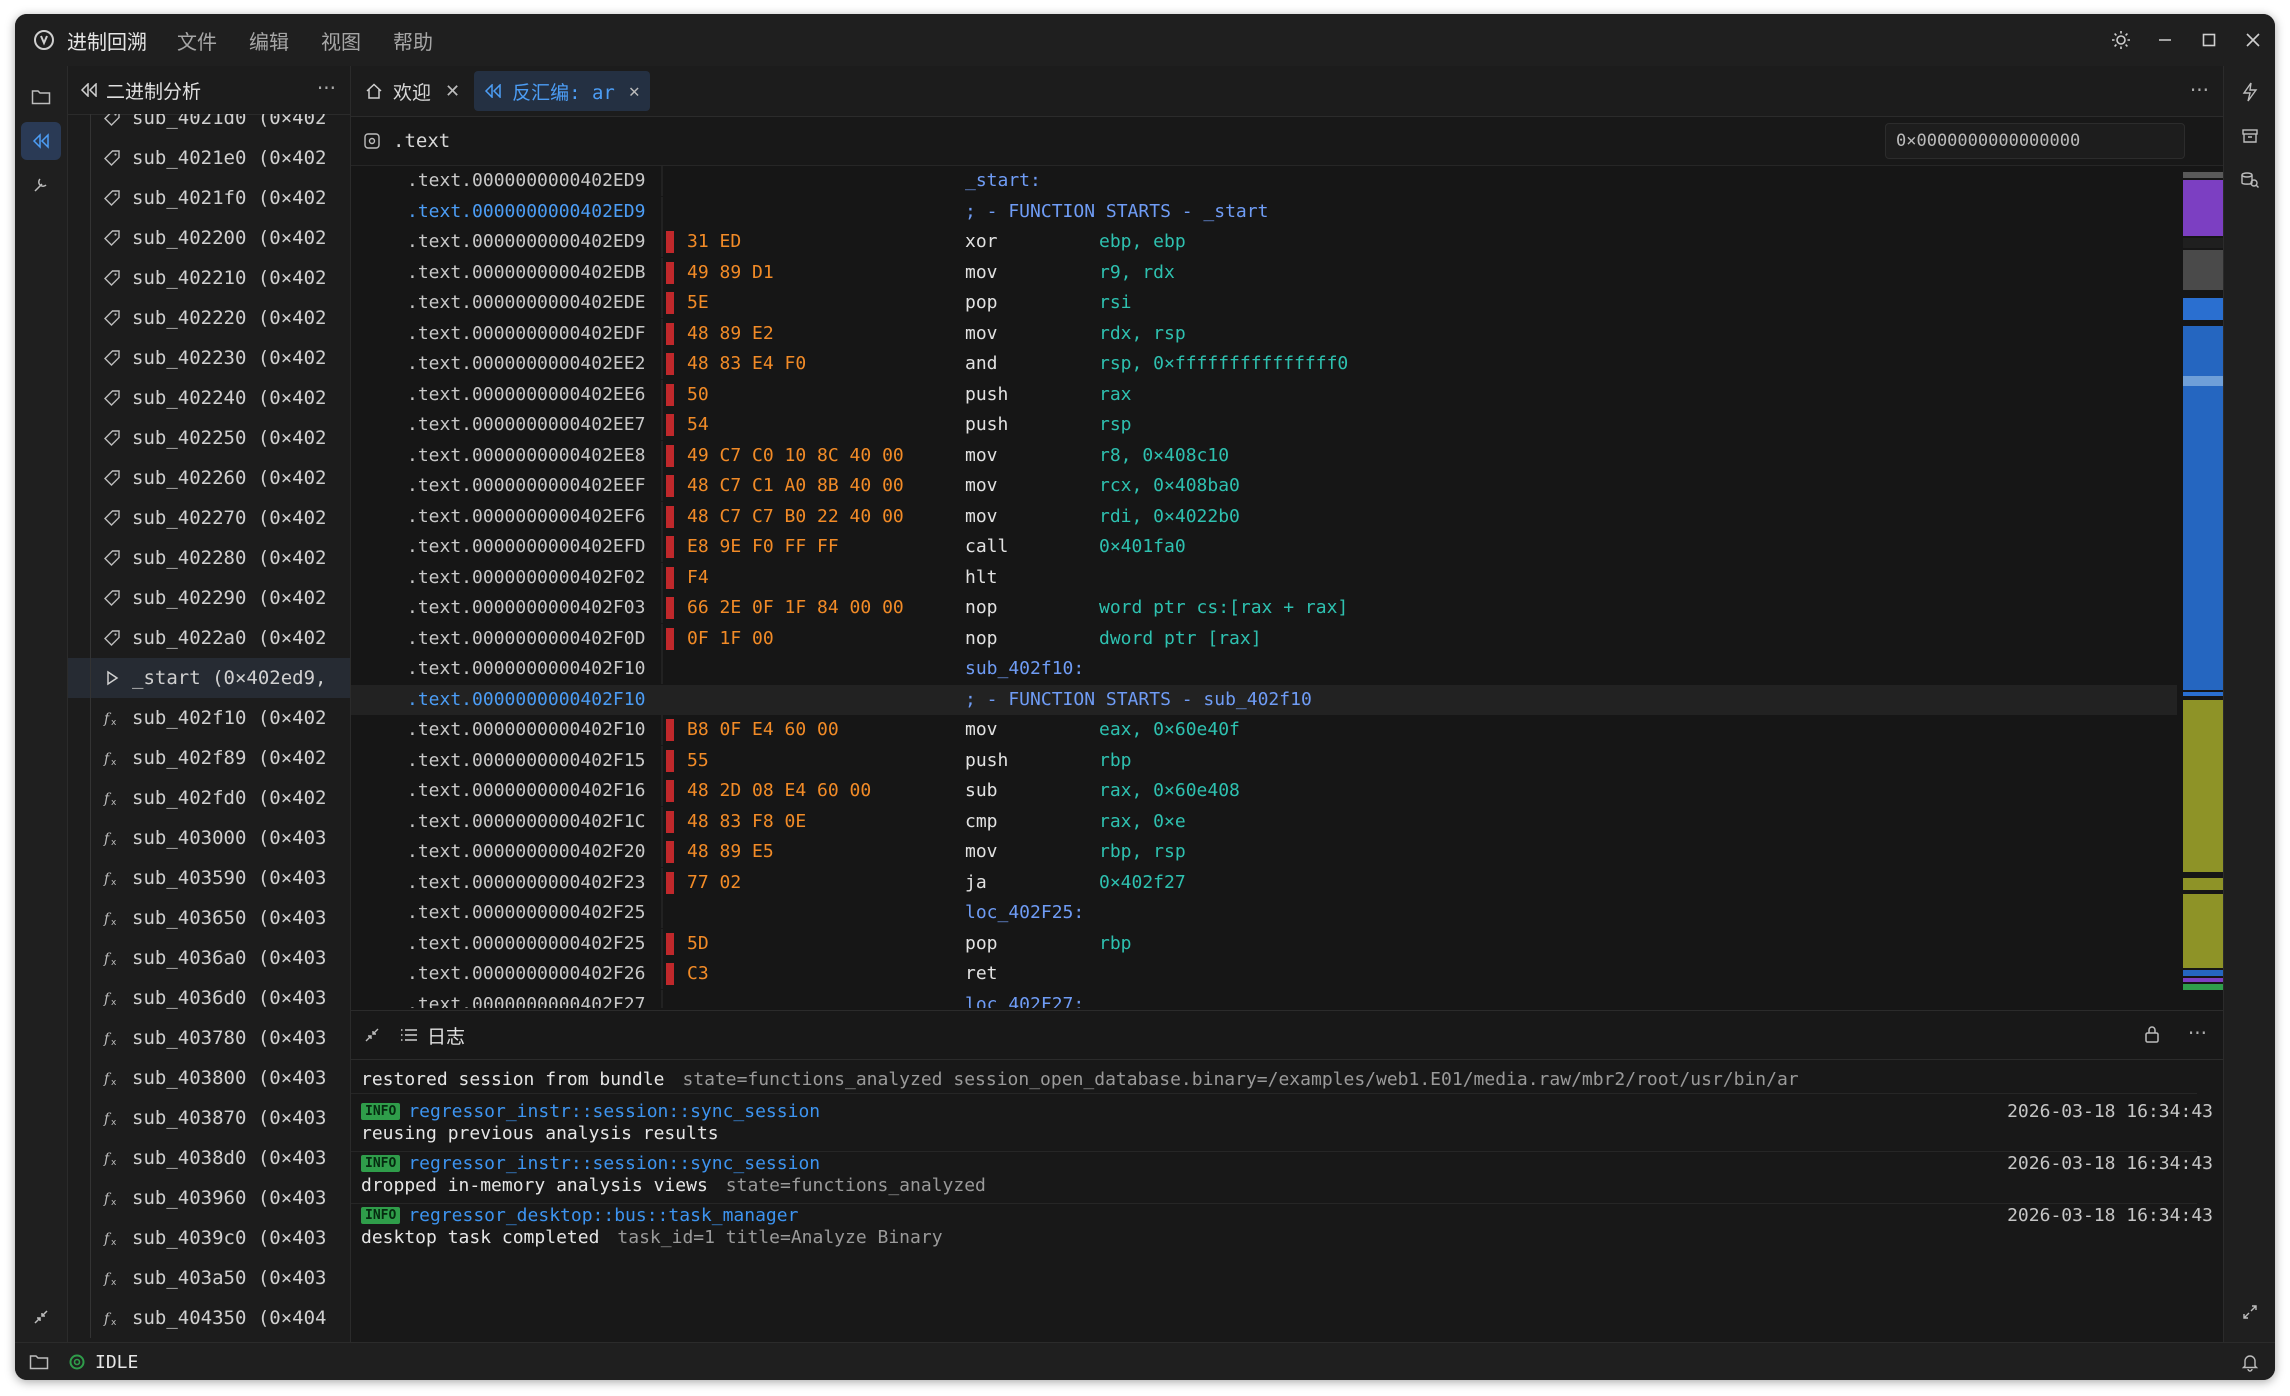 The height and width of the screenshot is (1396, 2290). I want to click on sidebar-function-item: sub_402200 (0×402, so click(209, 238).